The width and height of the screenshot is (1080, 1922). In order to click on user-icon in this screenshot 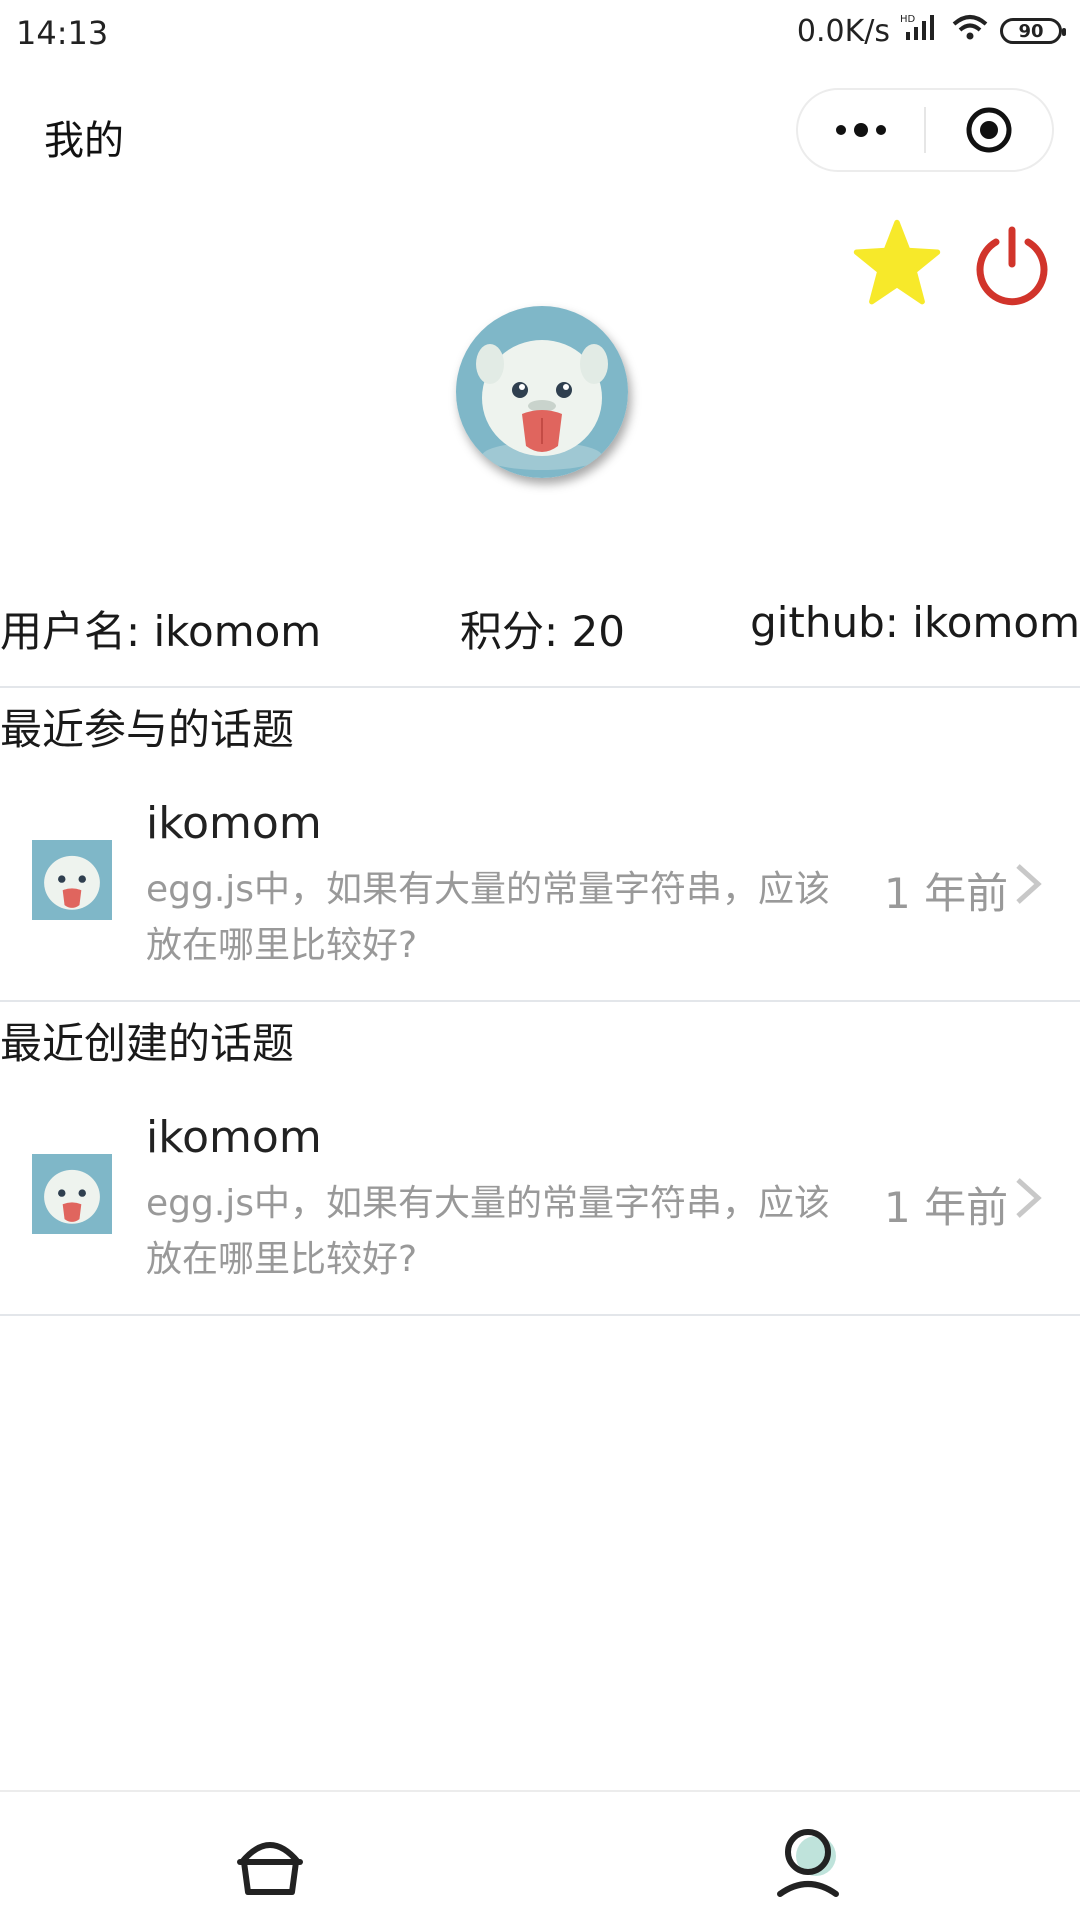, I will do `click(808, 1863)`.